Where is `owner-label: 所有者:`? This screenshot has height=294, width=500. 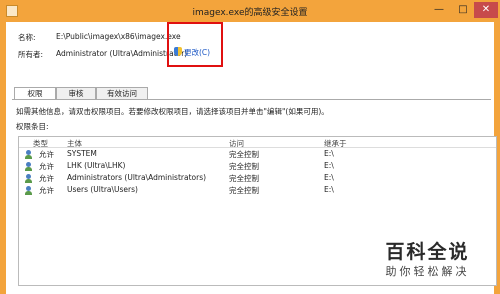
owner-label: 所有者: is located at coordinates (31, 54).